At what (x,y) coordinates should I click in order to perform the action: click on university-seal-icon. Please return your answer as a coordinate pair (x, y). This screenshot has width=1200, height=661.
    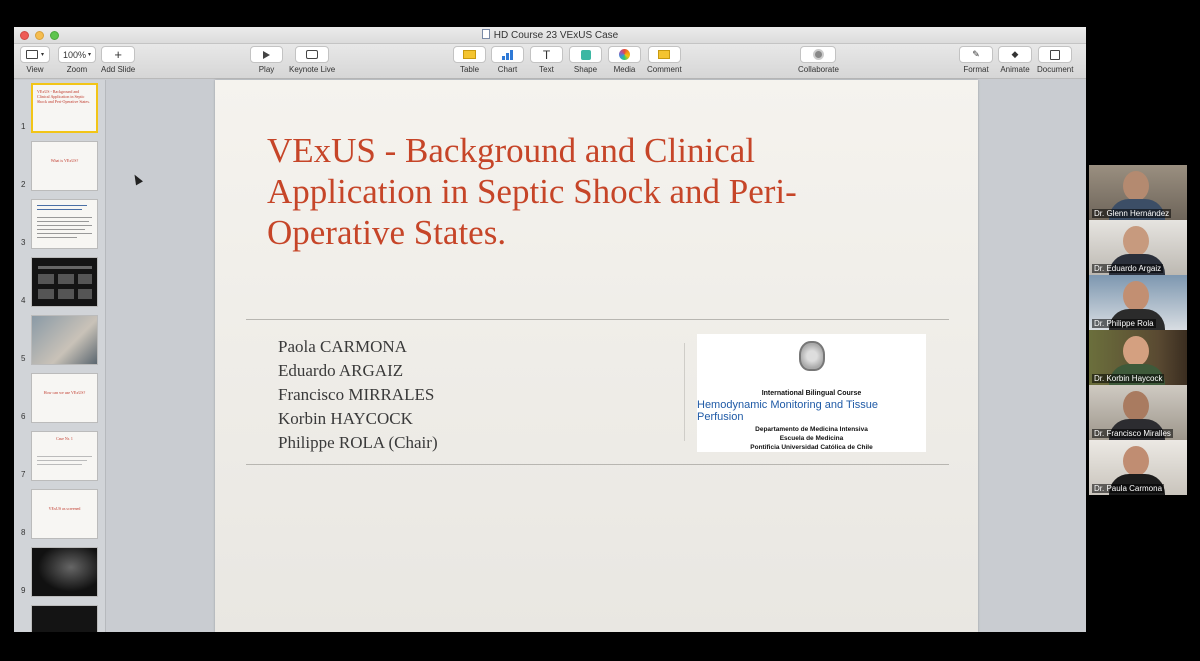
    Looking at the image, I should click on (811, 356).